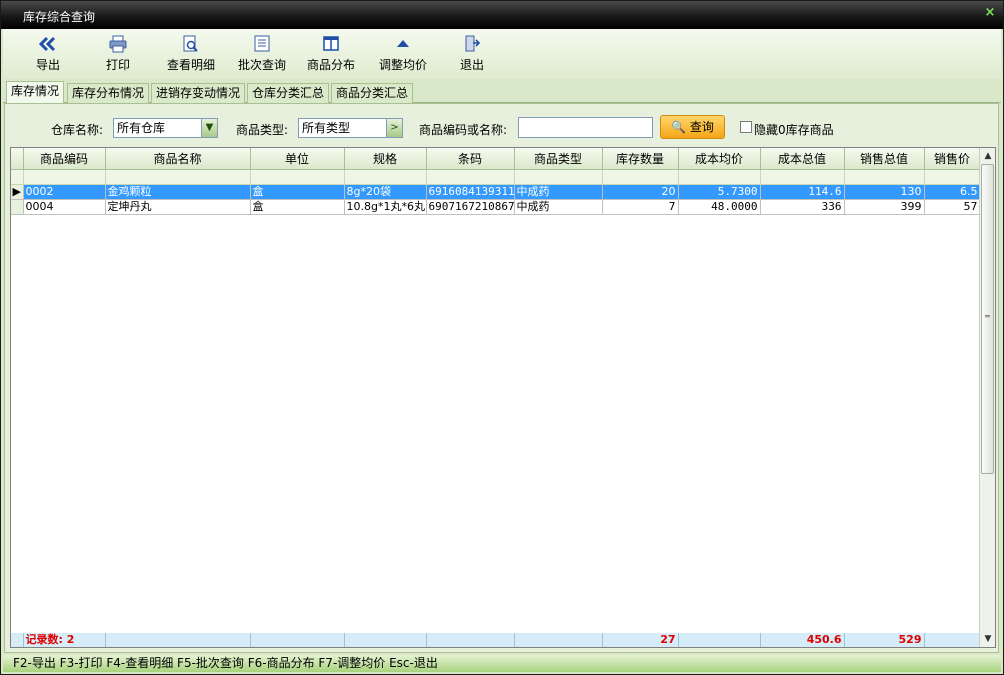 This screenshot has height=675, width=1004. What do you see at coordinates (47, 44) in the screenshot?
I see `double-left-arrow-icon` at bounding box center [47, 44].